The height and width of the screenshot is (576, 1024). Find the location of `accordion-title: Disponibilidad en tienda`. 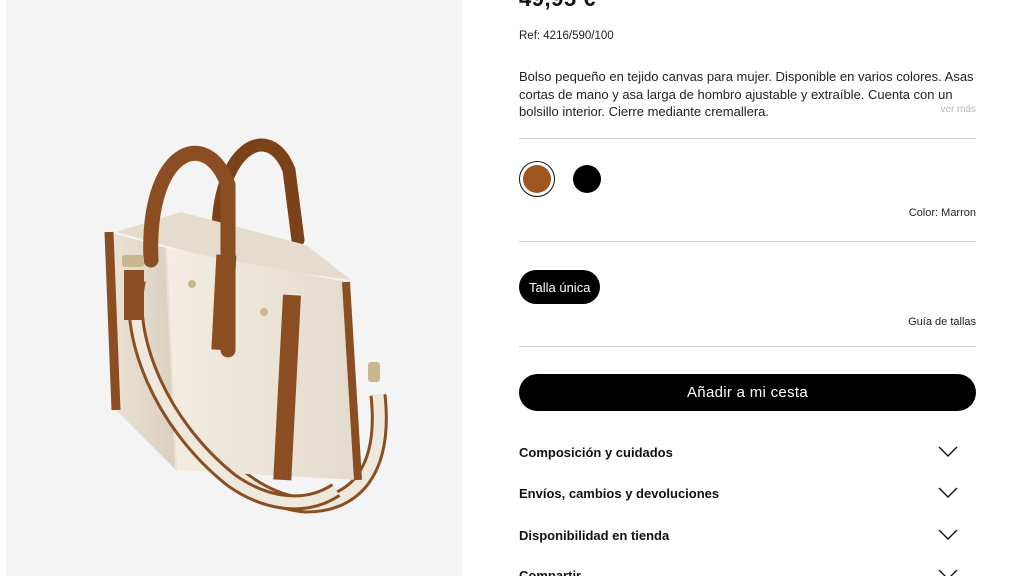

accordion-title: Disponibilidad en tienda is located at coordinates (594, 535).